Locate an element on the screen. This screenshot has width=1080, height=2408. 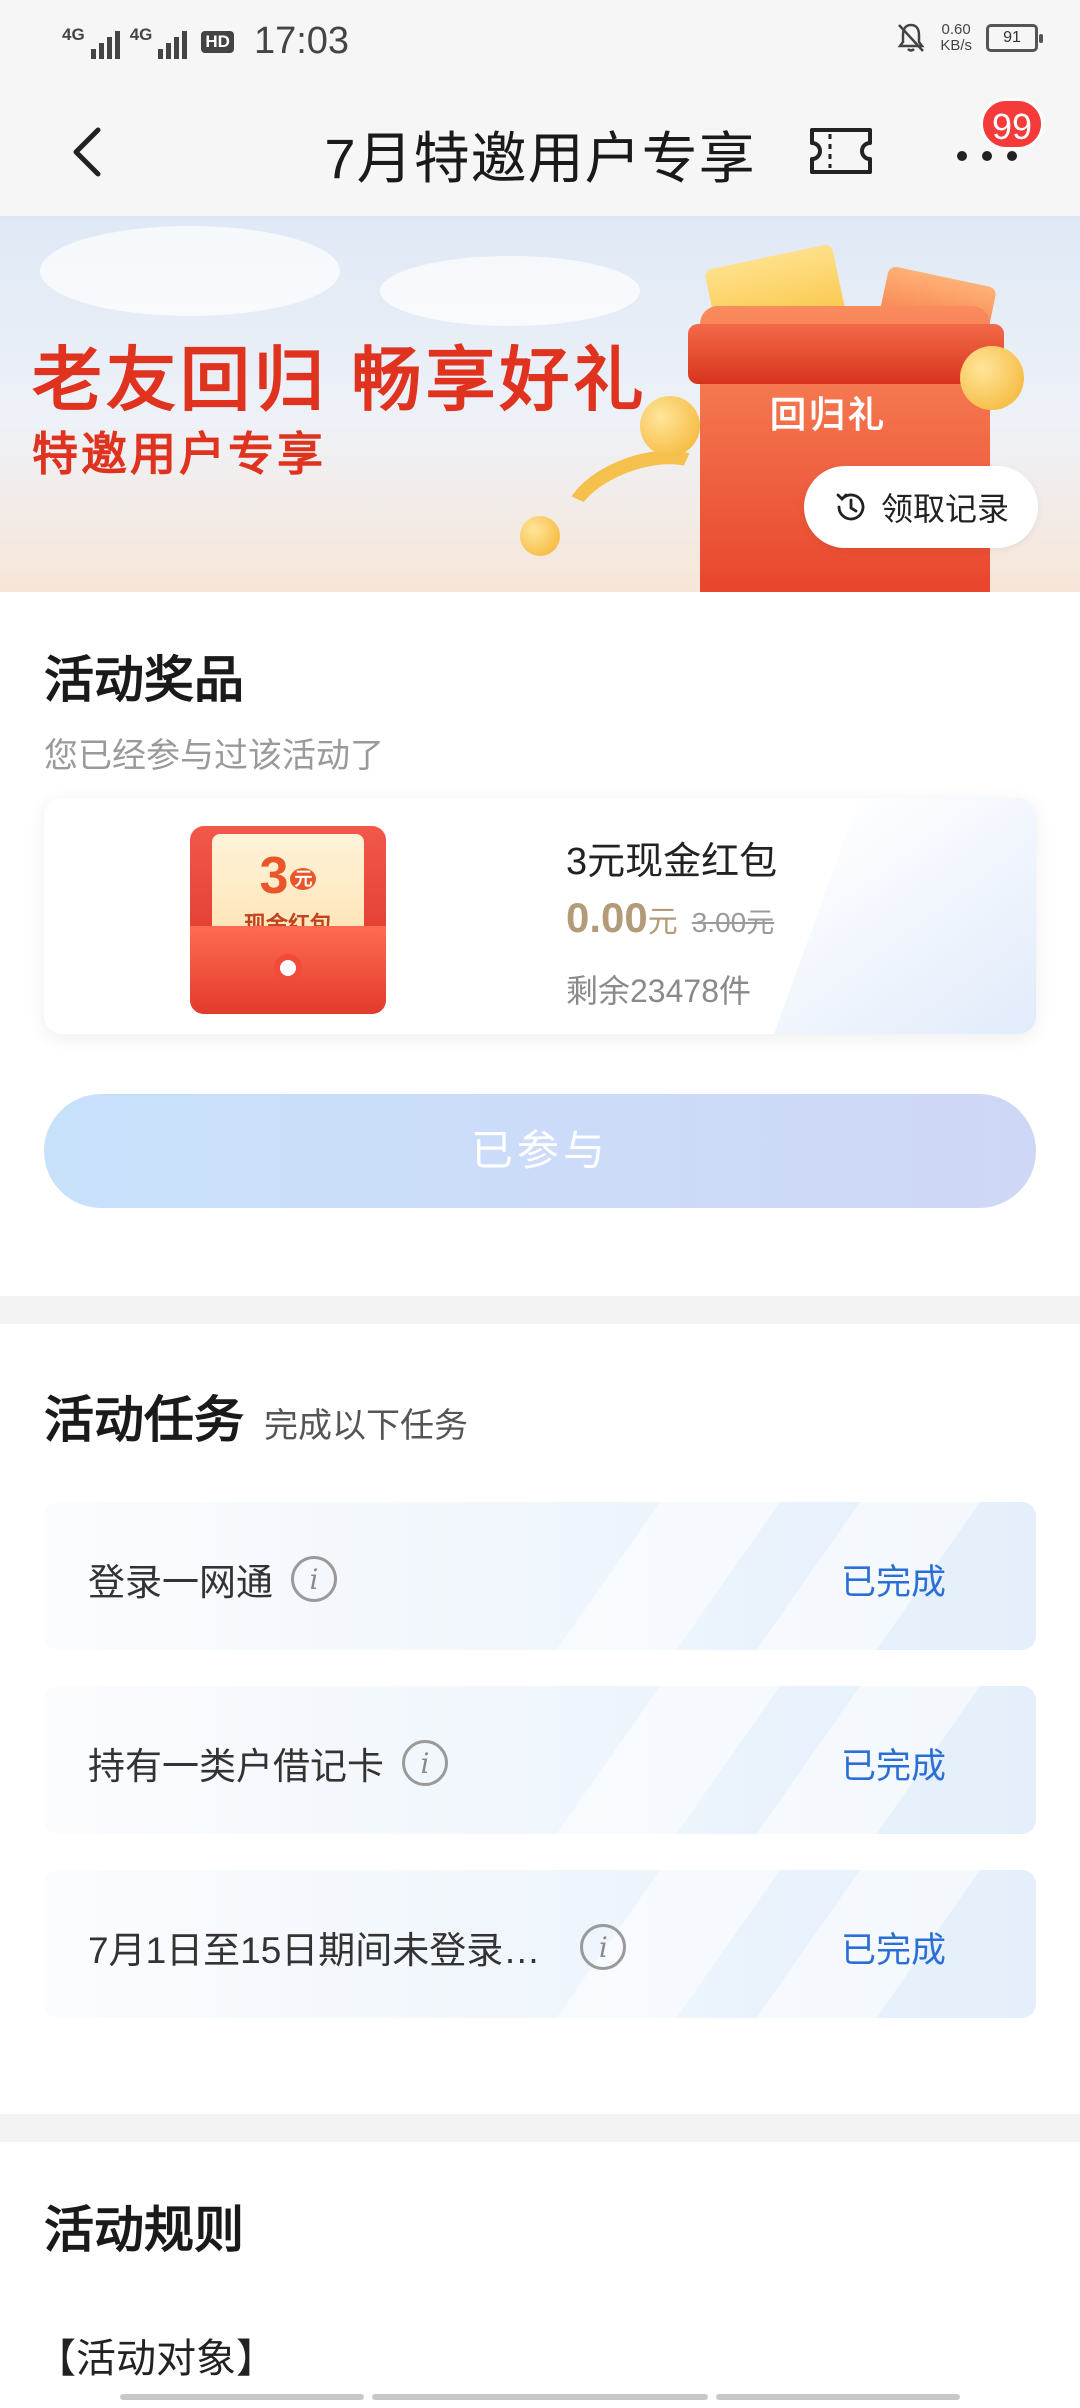
page-title: 7月特邀用户专享 is located at coordinates (540, 158).